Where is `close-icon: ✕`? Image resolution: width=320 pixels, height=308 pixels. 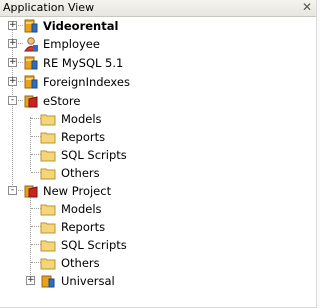 close-icon: ✕ is located at coordinates (307, 7).